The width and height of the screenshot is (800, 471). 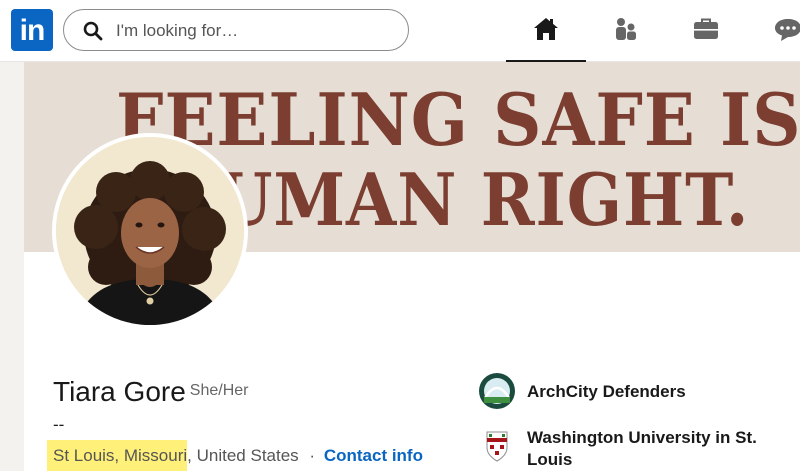 I want to click on org-washington-university: Washington University in St. Louis, so click(x=638, y=448).